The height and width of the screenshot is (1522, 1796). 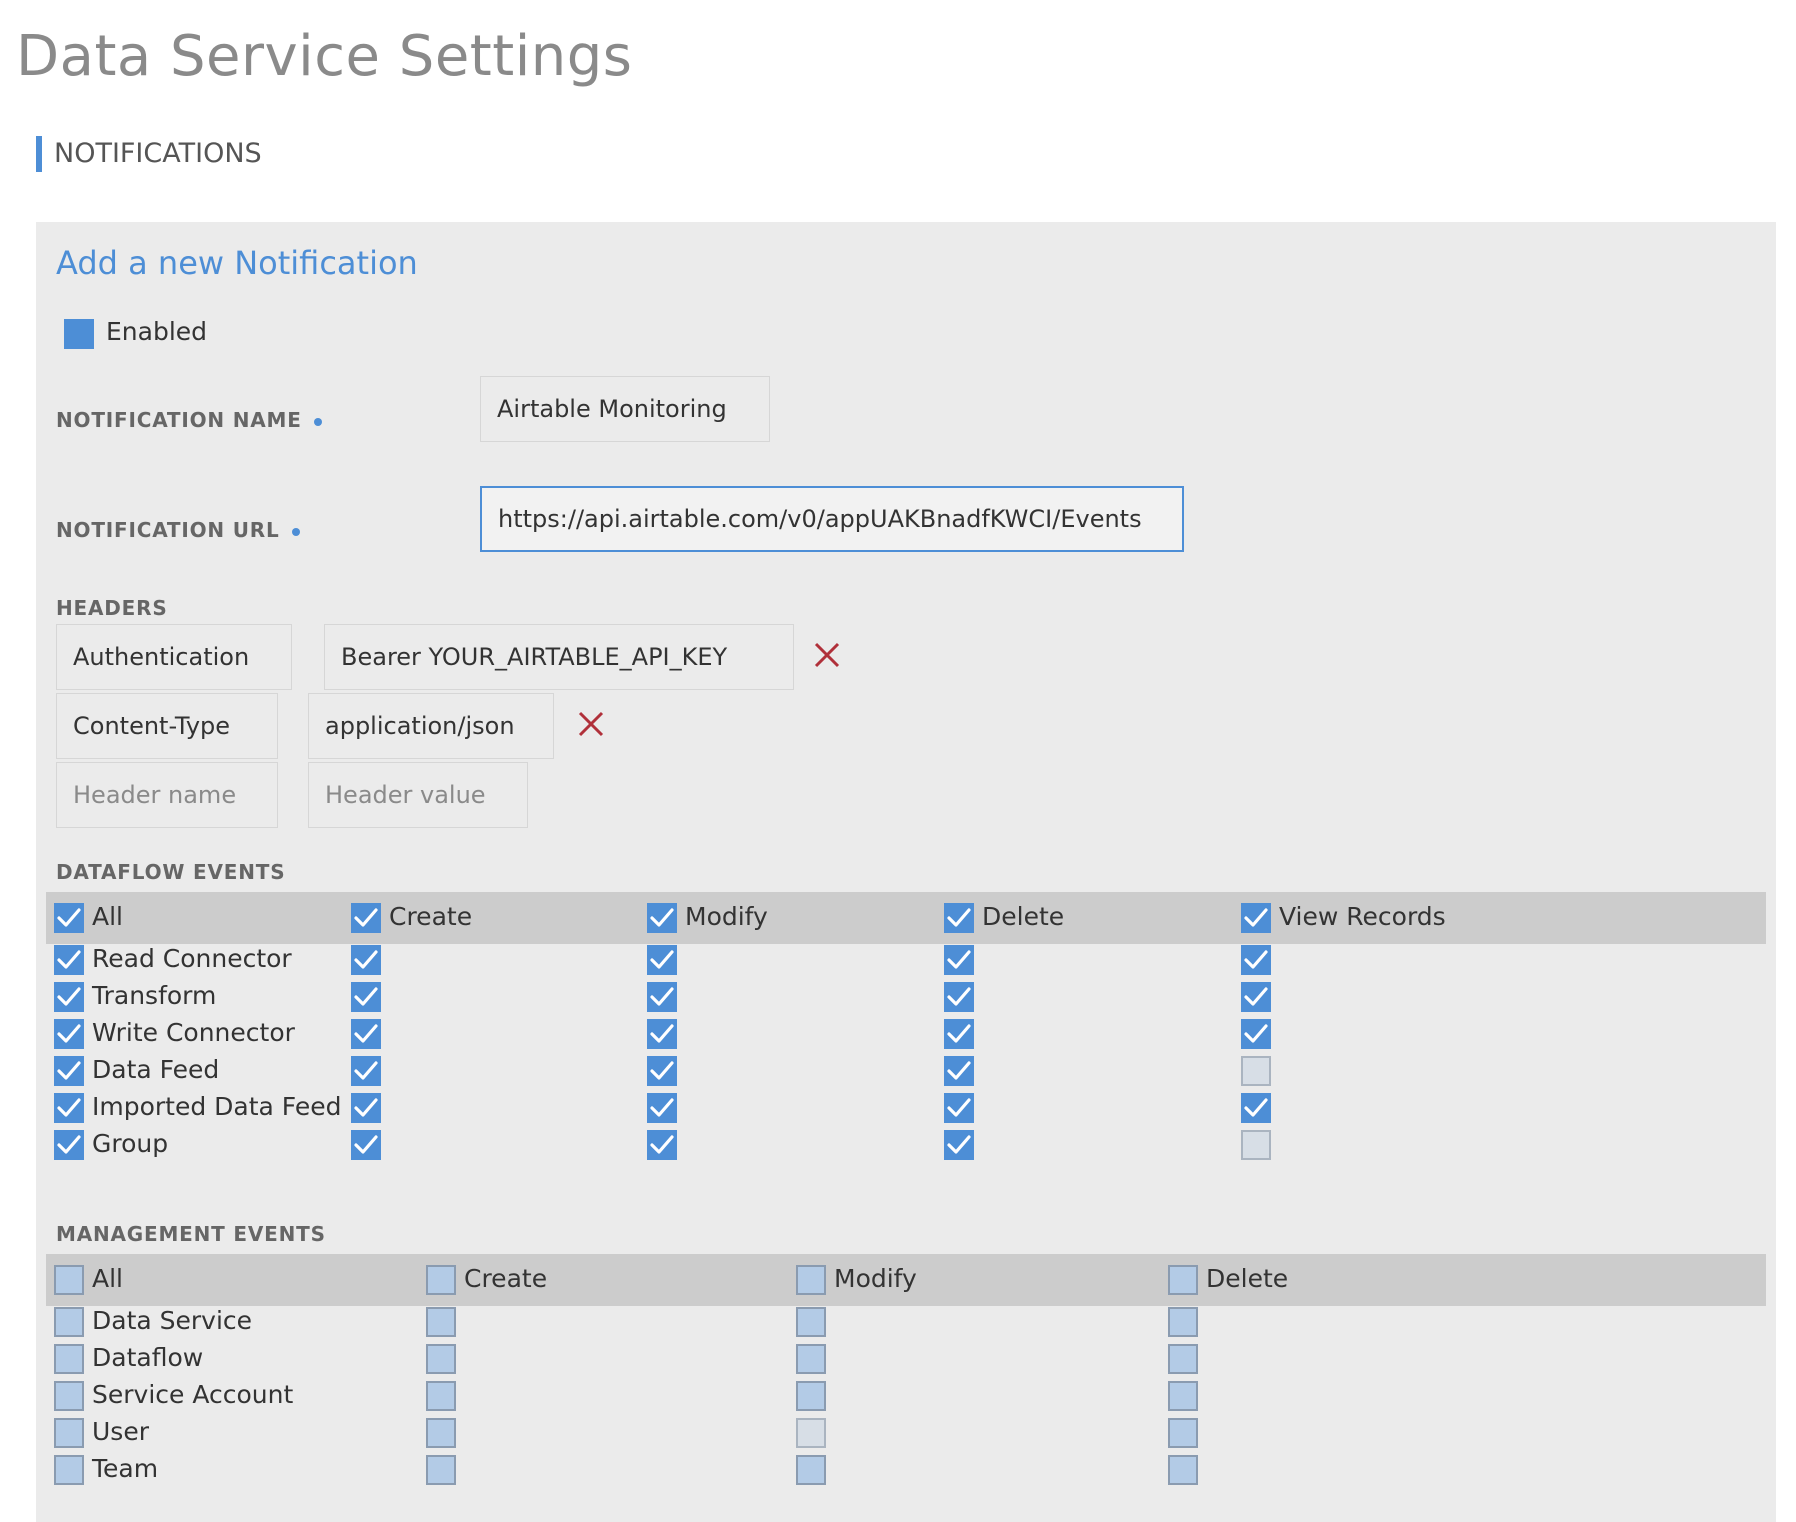 I want to click on dataflow-read-connector-view-records-checkbox, so click(x=1256, y=960).